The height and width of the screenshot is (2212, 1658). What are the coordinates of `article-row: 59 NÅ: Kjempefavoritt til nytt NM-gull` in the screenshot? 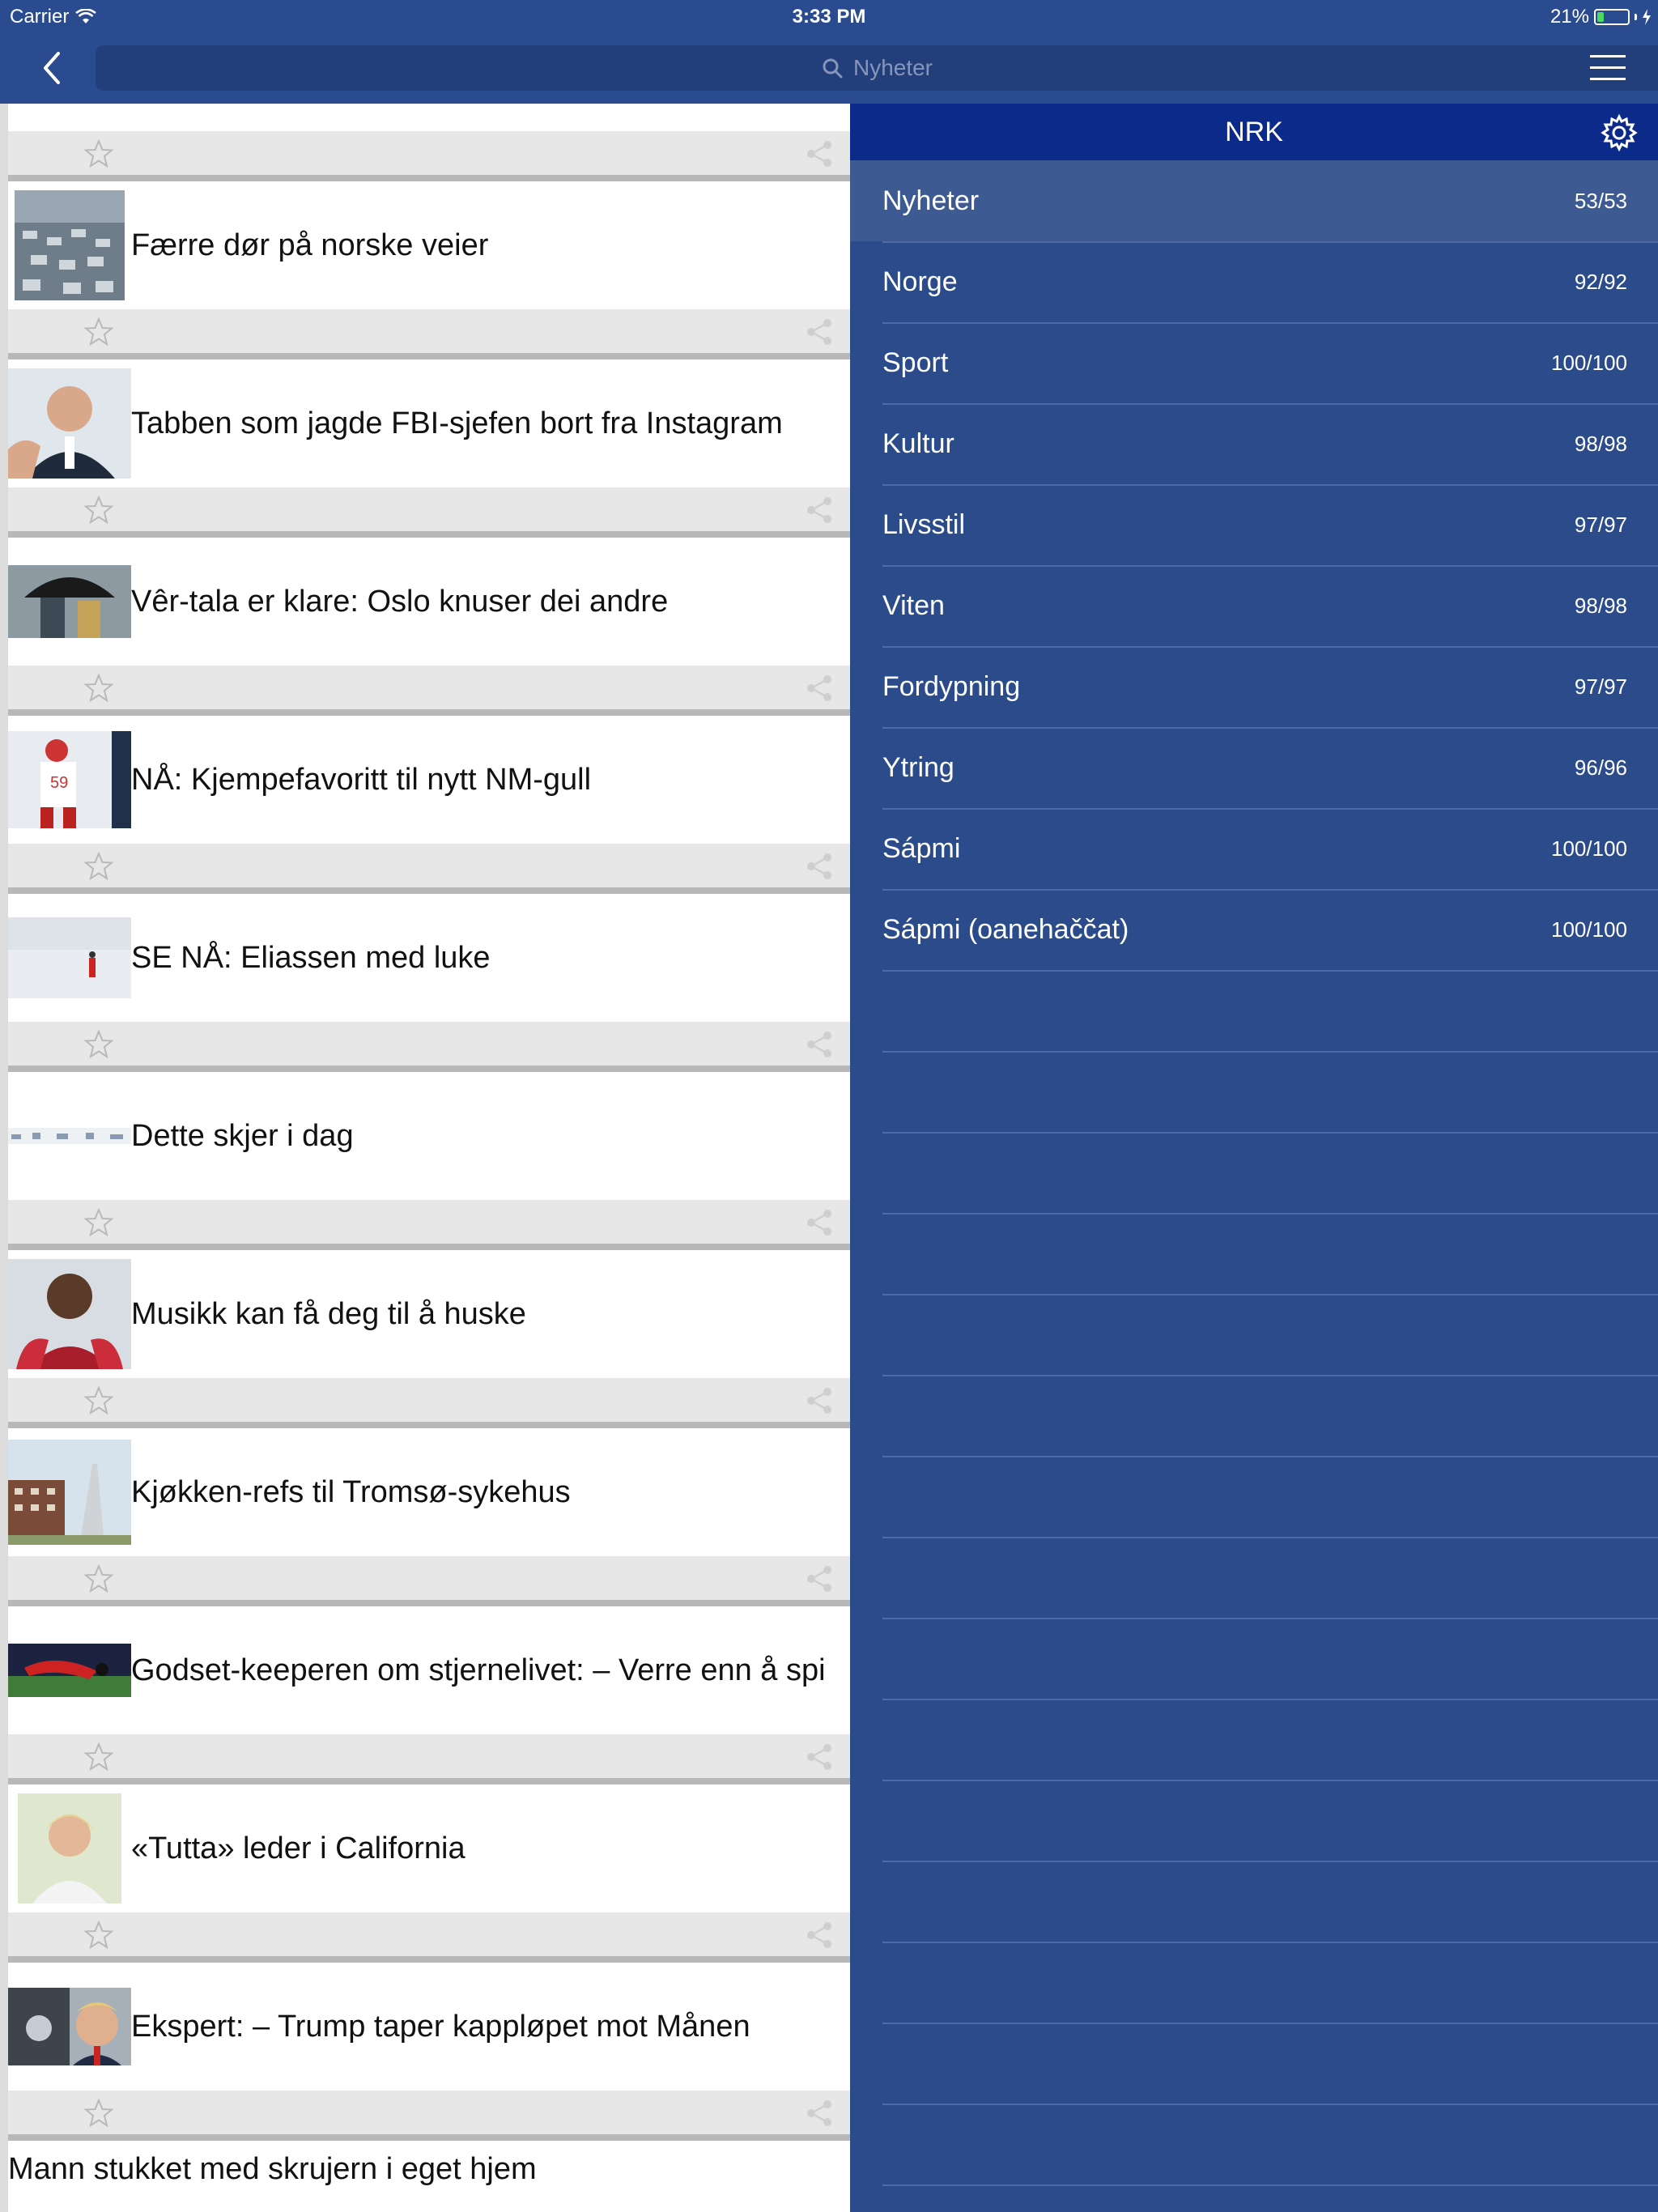 It's located at (429, 780).